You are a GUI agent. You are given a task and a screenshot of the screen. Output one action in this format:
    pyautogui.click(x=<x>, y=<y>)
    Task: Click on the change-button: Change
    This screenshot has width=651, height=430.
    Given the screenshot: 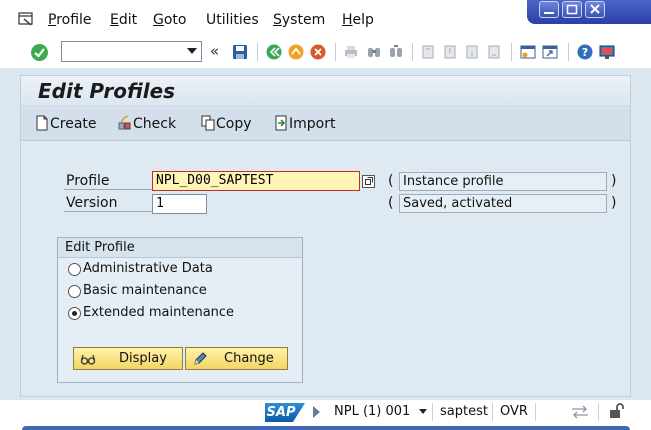 What is the action you would take?
    pyautogui.click(x=236, y=358)
    